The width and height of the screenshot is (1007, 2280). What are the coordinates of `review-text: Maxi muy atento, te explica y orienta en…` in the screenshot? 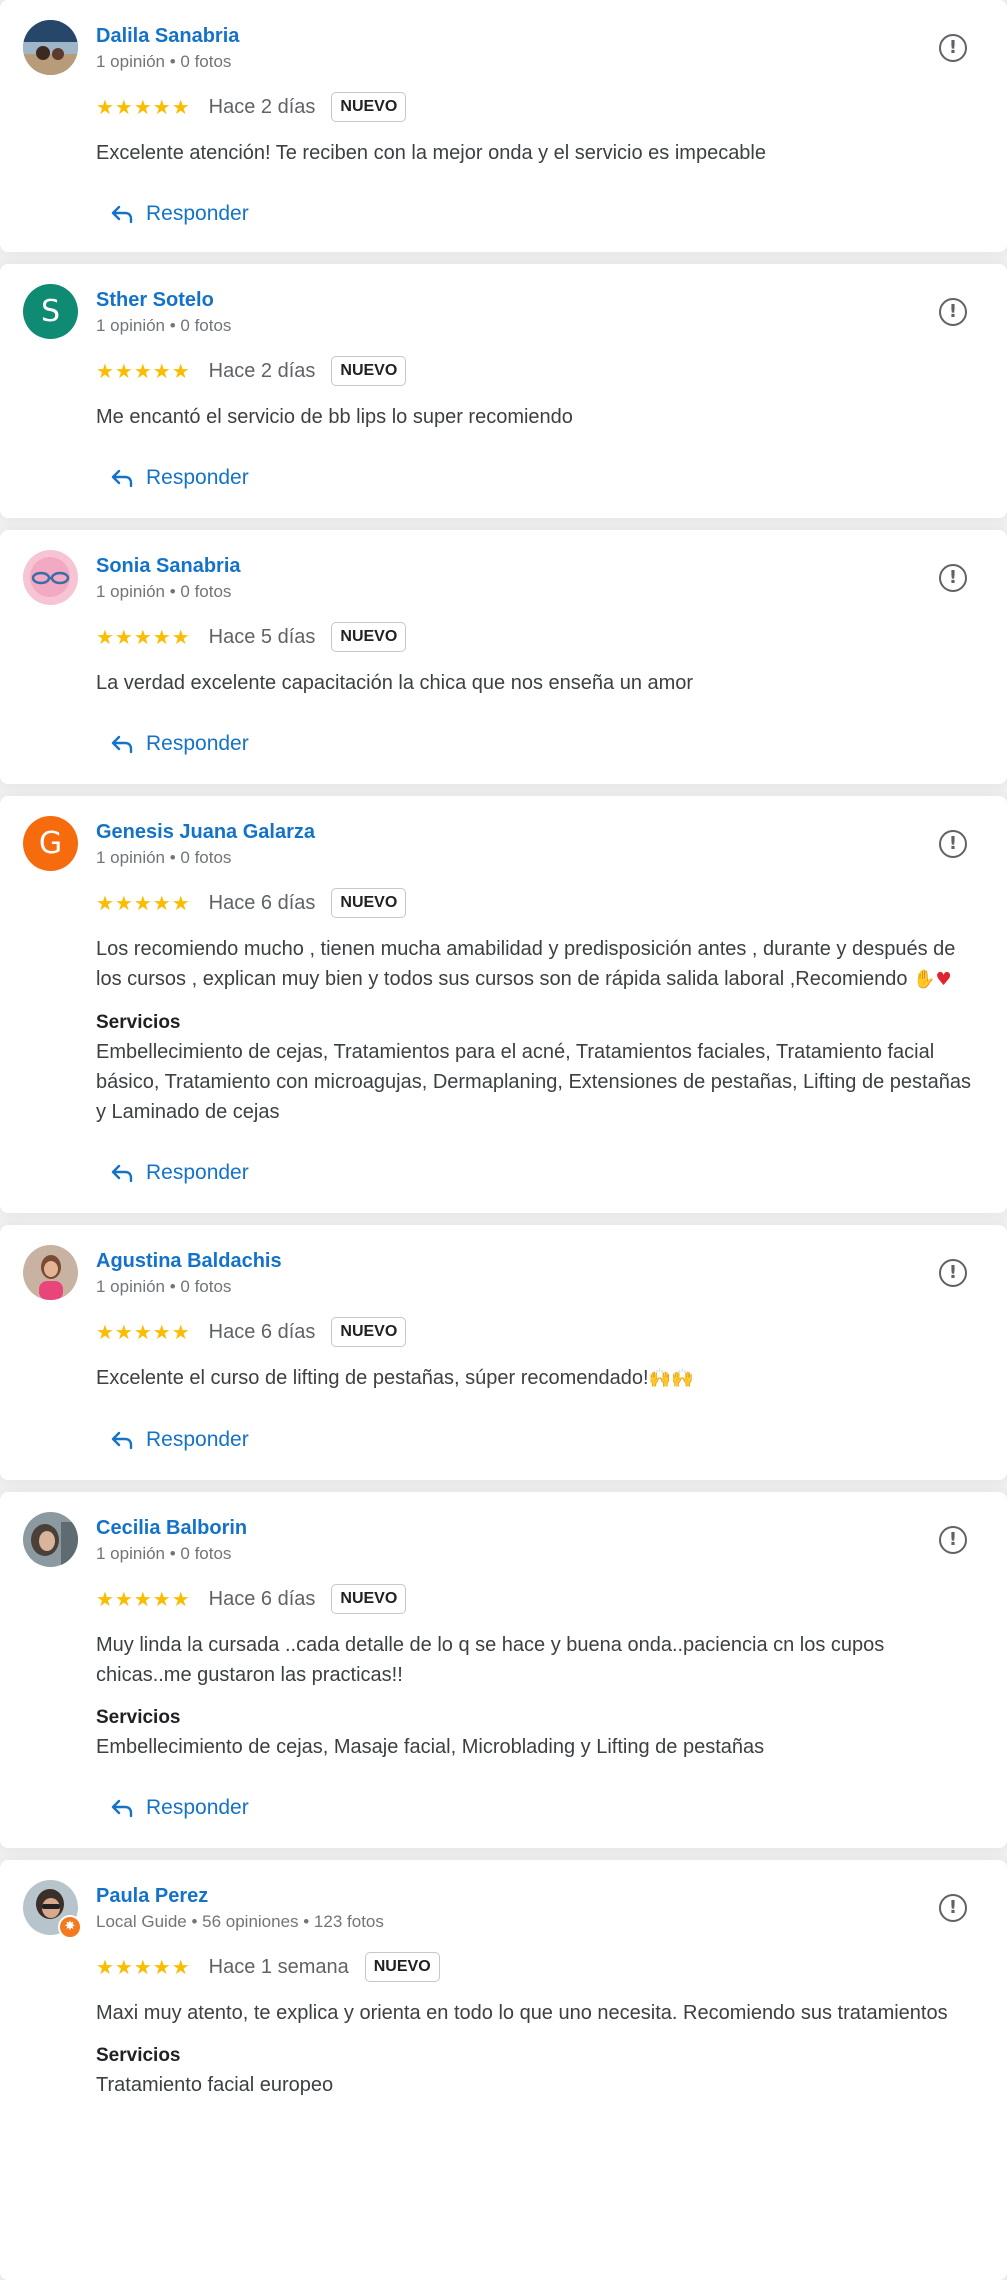 It's located at (522, 2013).